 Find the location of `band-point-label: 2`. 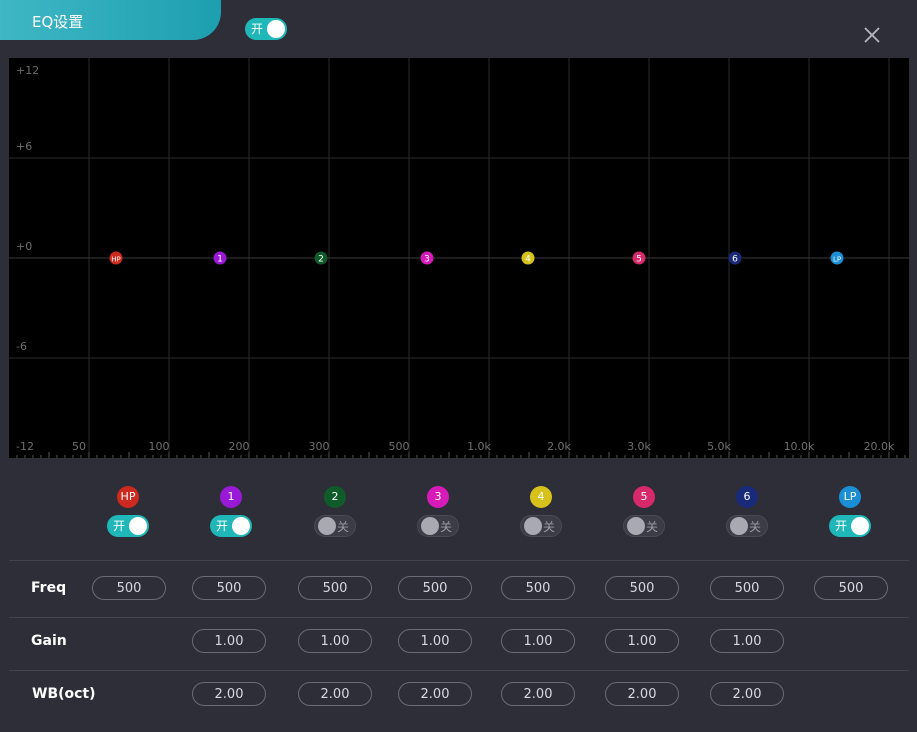

band-point-label: 2 is located at coordinates (321, 260).